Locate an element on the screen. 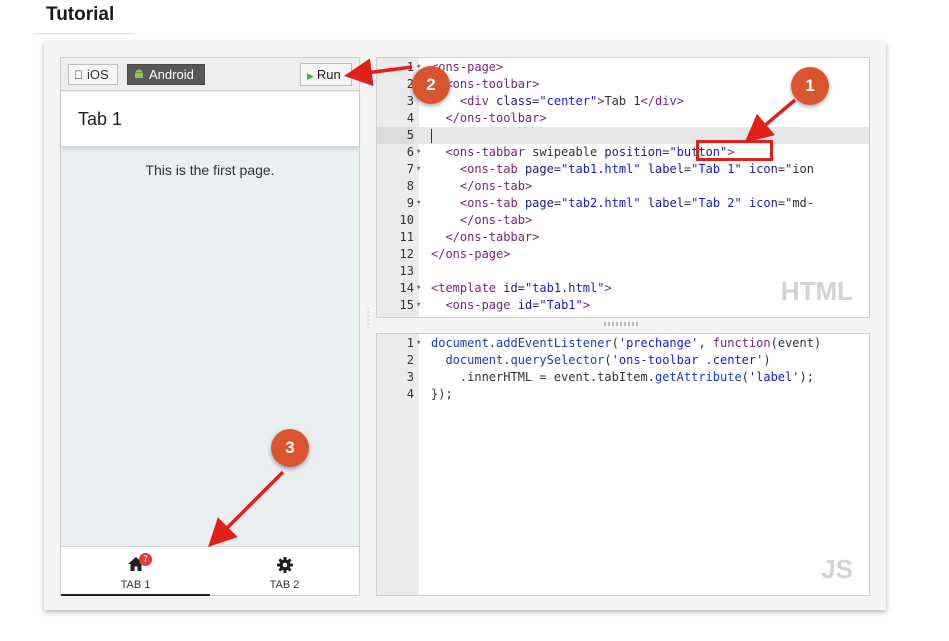 The height and width of the screenshot is (641, 949). line-number: 12 is located at coordinates (406, 254).